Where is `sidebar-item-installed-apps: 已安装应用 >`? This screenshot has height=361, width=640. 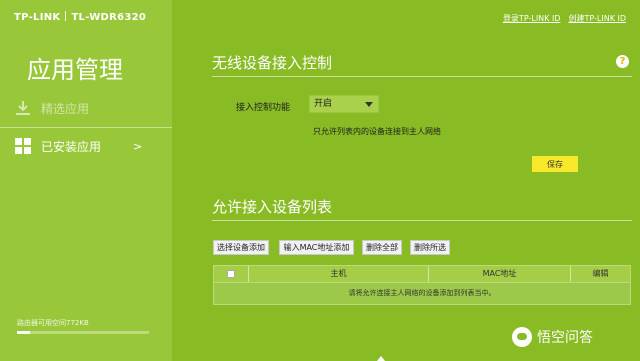
sidebar-item-installed-apps: 已安装应用 > is located at coordinates (90, 146).